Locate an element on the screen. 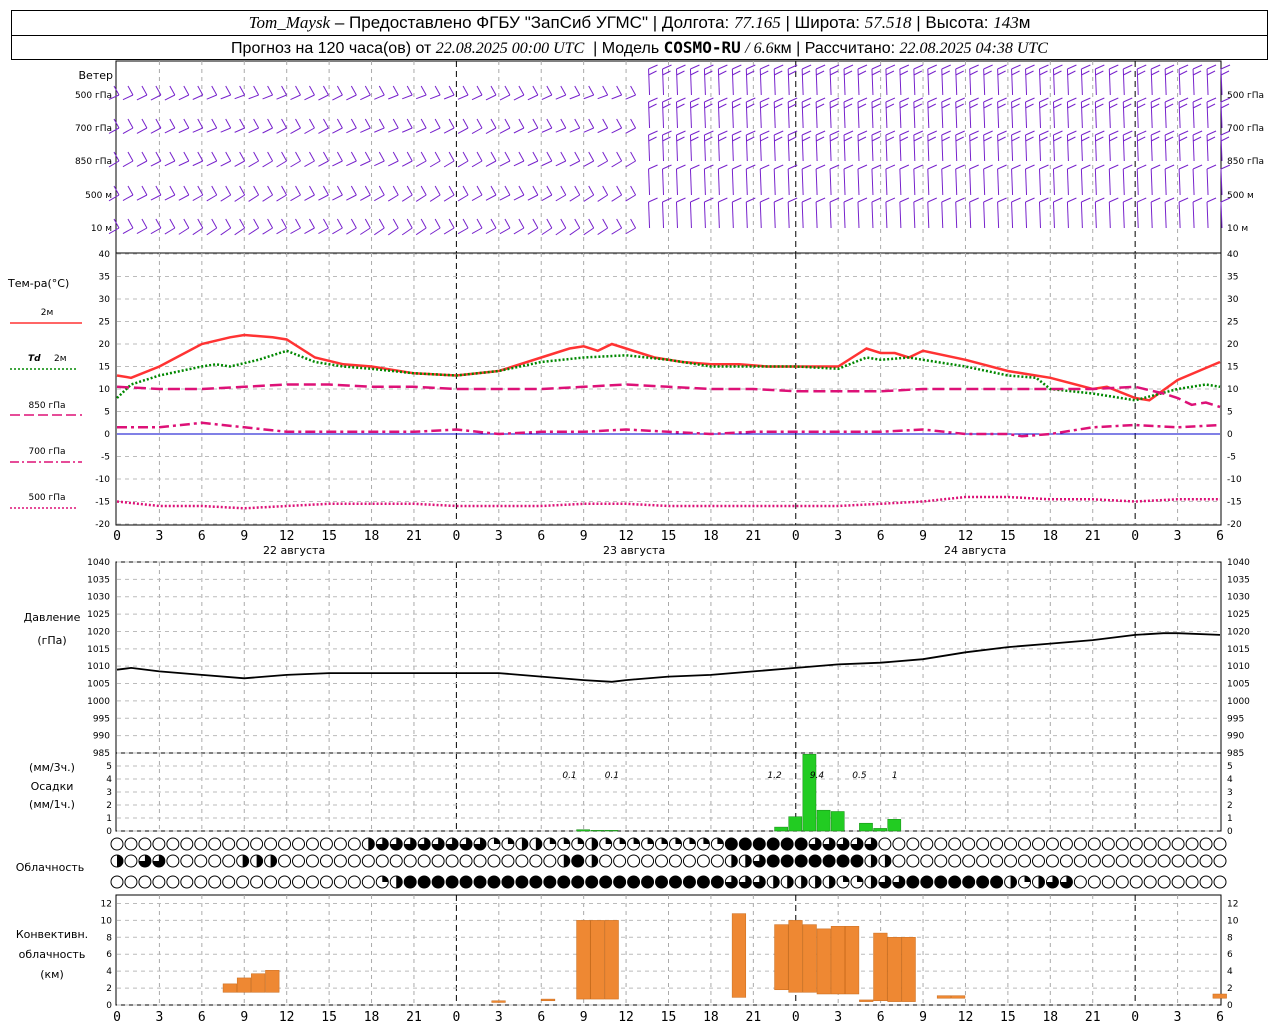  precip-title: Осадки is located at coordinates (52, 786).